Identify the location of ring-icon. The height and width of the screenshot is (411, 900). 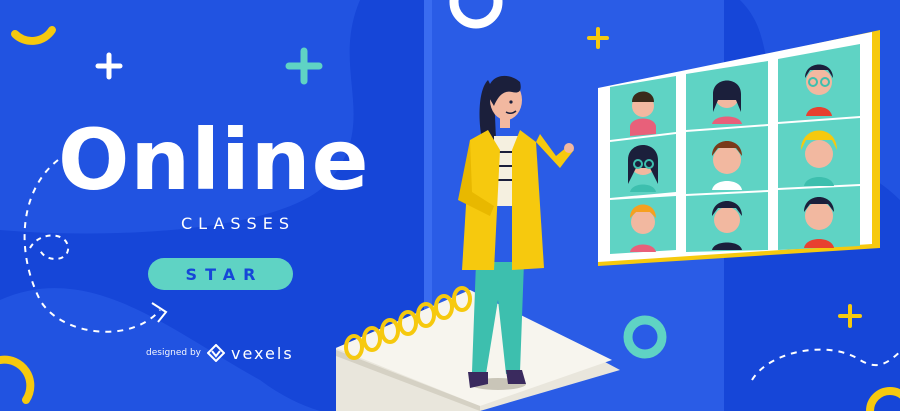
(883, 399).